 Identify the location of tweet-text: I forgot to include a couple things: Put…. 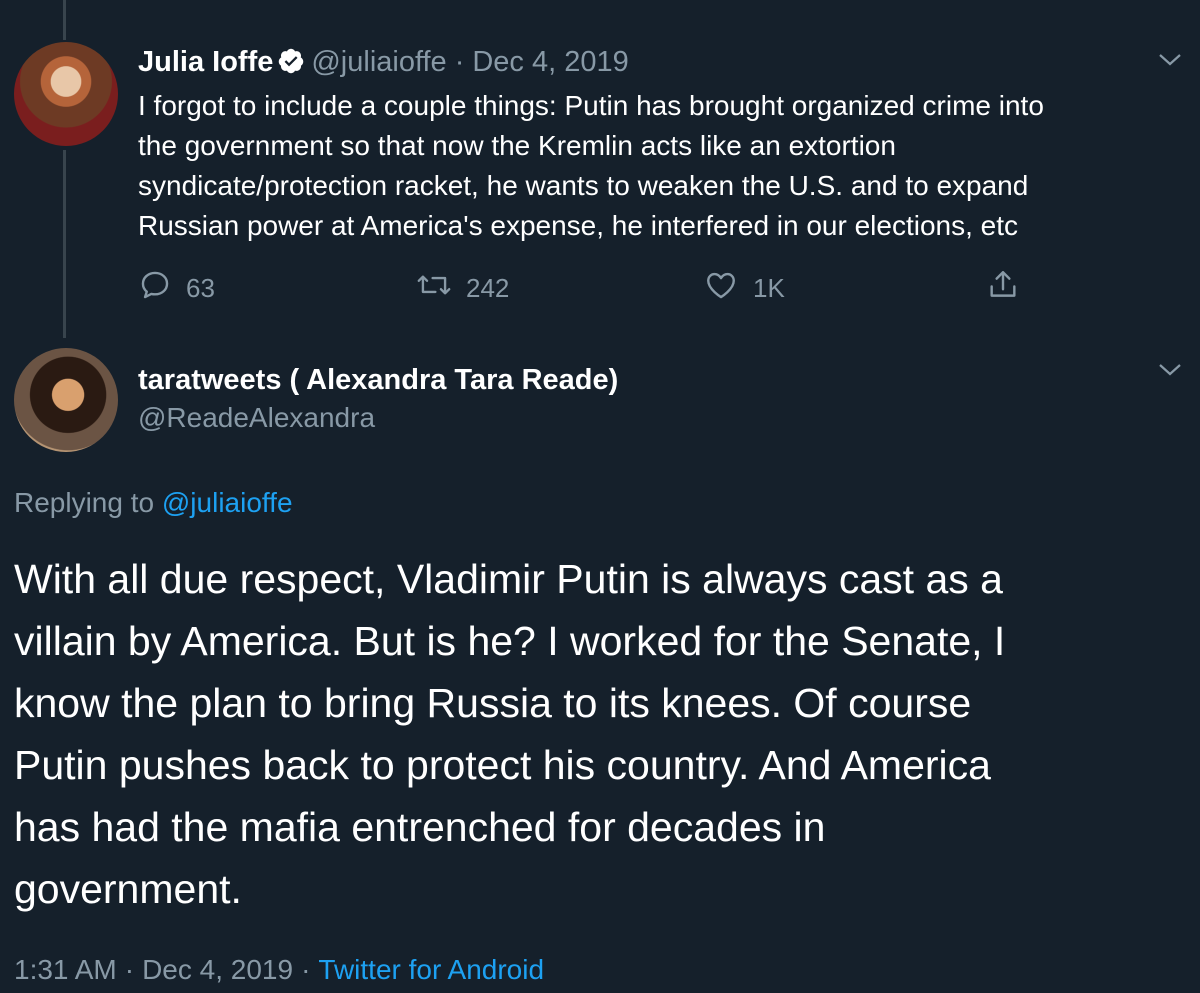
(665, 166).